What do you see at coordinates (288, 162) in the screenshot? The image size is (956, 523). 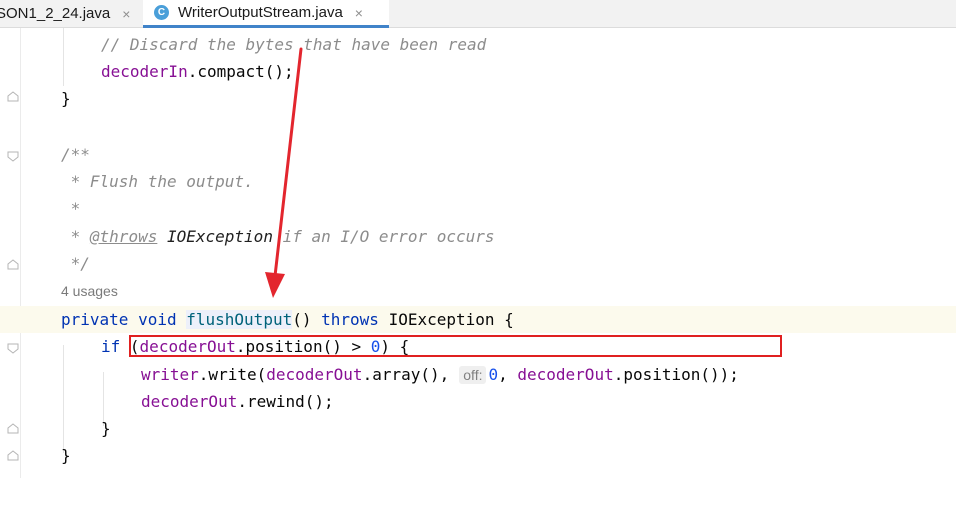 I see `arrow-shaft` at bounding box center [288, 162].